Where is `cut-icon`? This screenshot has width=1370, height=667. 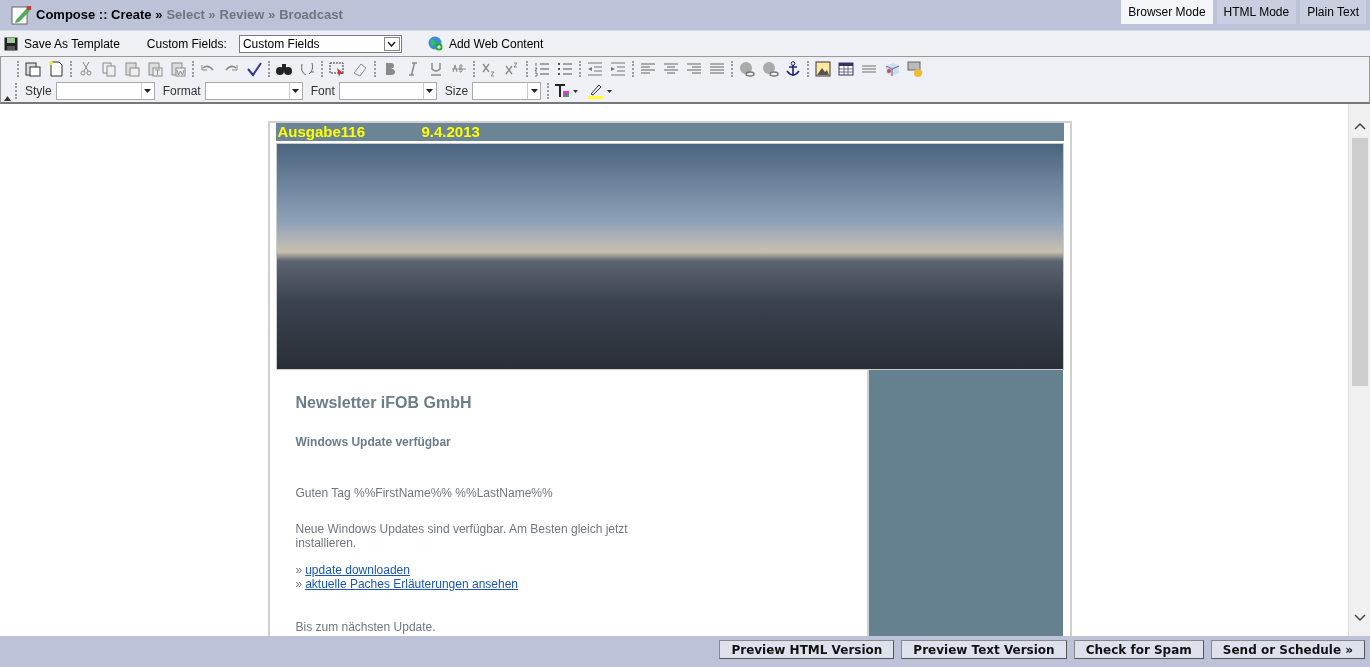
cut-icon is located at coordinates (86, 68).